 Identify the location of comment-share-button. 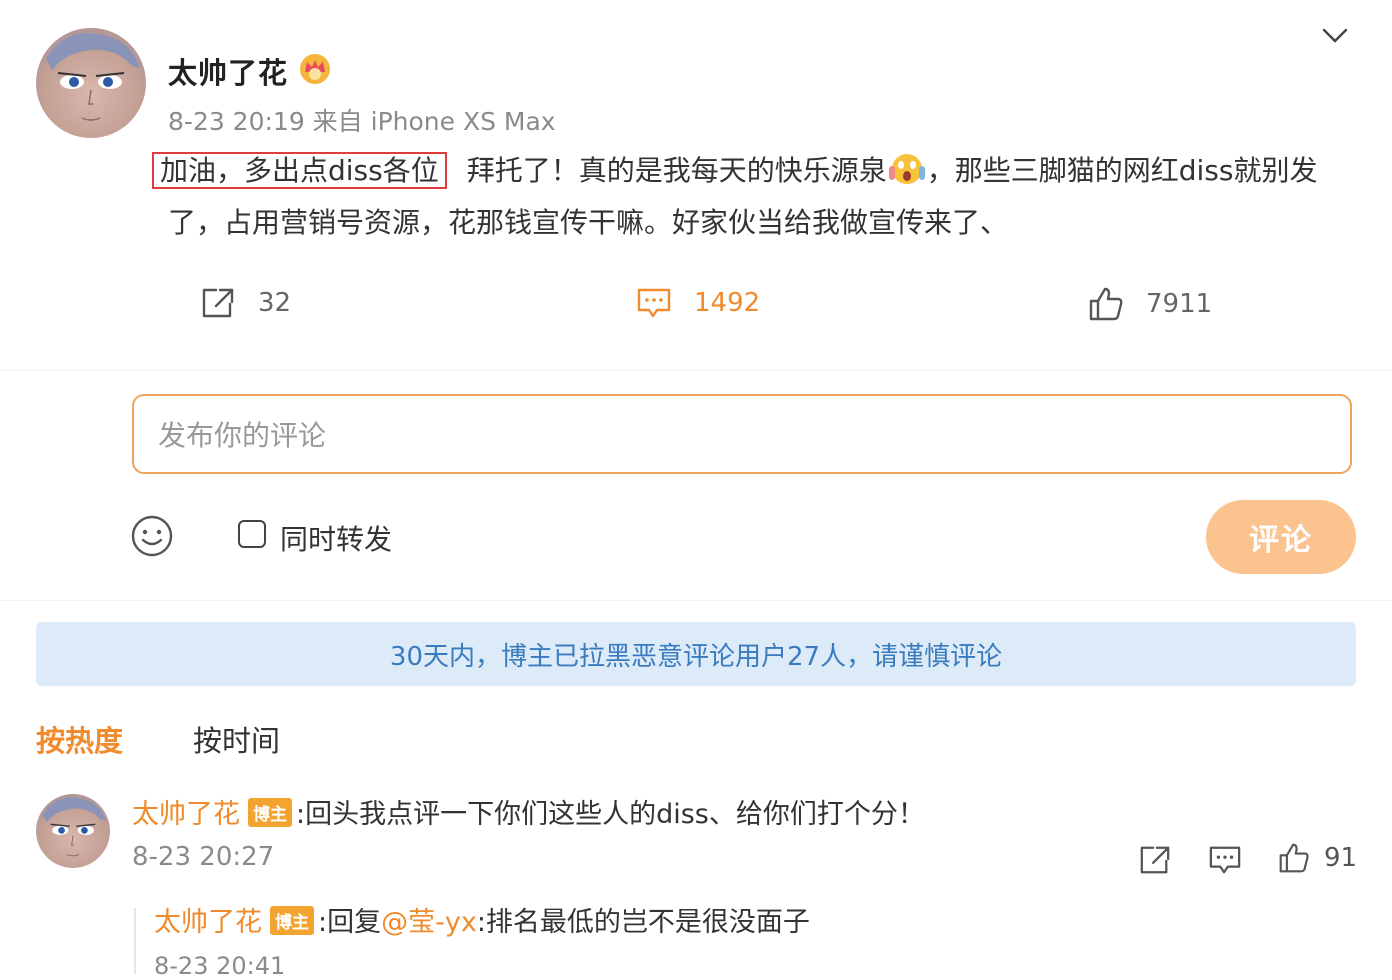
(1155, 862).